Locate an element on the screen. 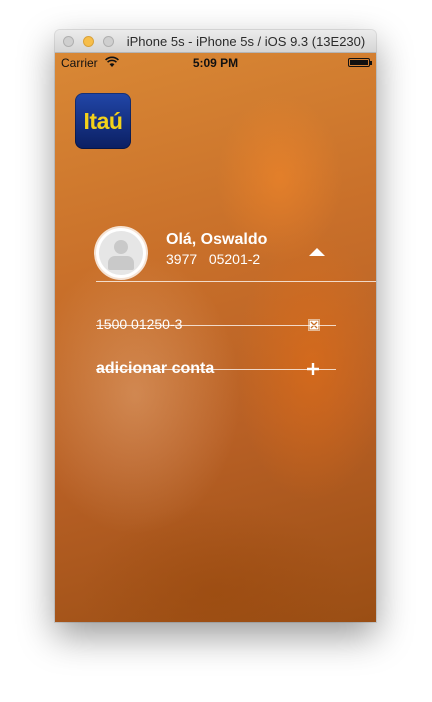 Image resolution: width=432 pixels, height=702 pixels. status-bar: Carrier 5:09 PM is located at coordinates (215, 63).